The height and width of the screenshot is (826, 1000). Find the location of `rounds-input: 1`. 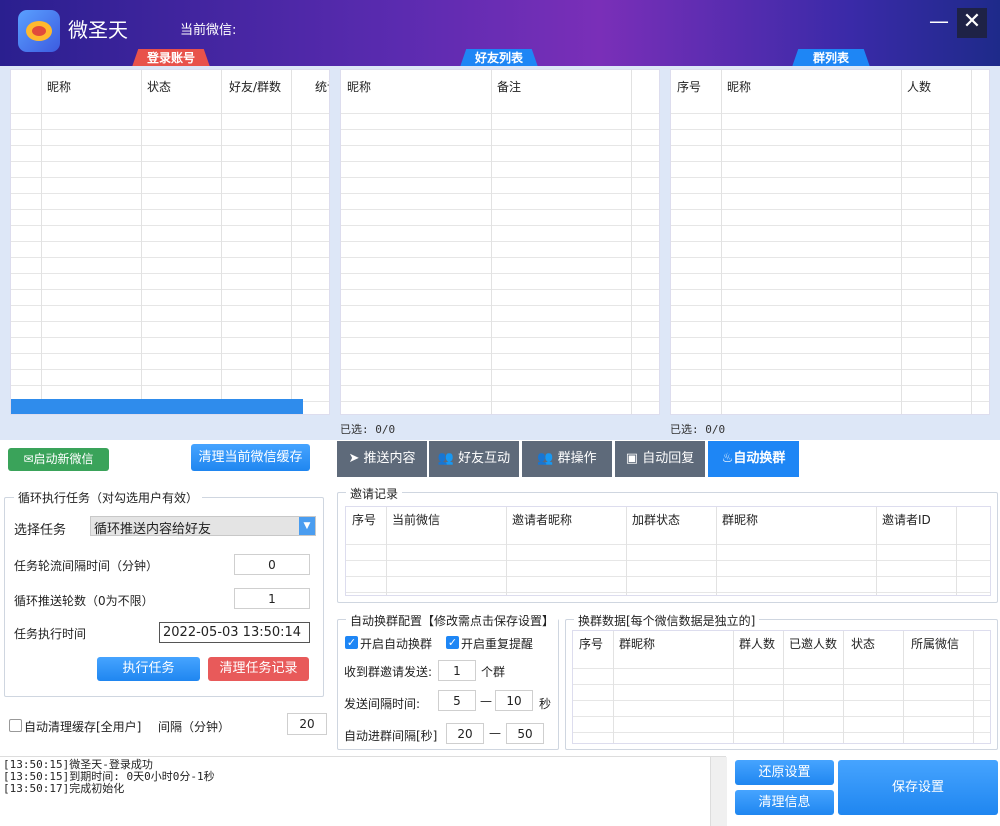

rounds-input: 1 is located at coordinates (272, 598).